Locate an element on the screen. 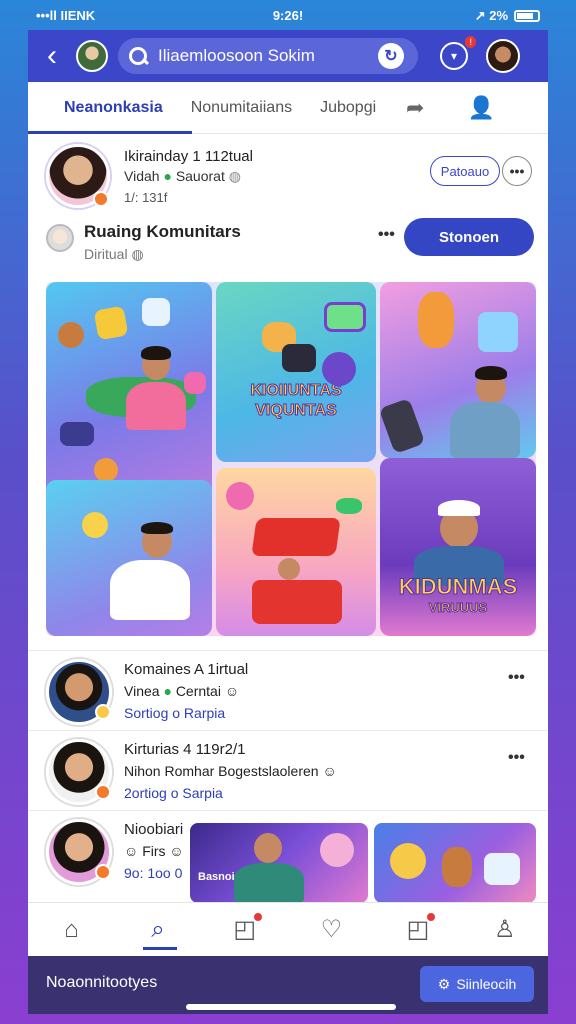  profile-icon: ♙ is located at coordinates (504, 929).